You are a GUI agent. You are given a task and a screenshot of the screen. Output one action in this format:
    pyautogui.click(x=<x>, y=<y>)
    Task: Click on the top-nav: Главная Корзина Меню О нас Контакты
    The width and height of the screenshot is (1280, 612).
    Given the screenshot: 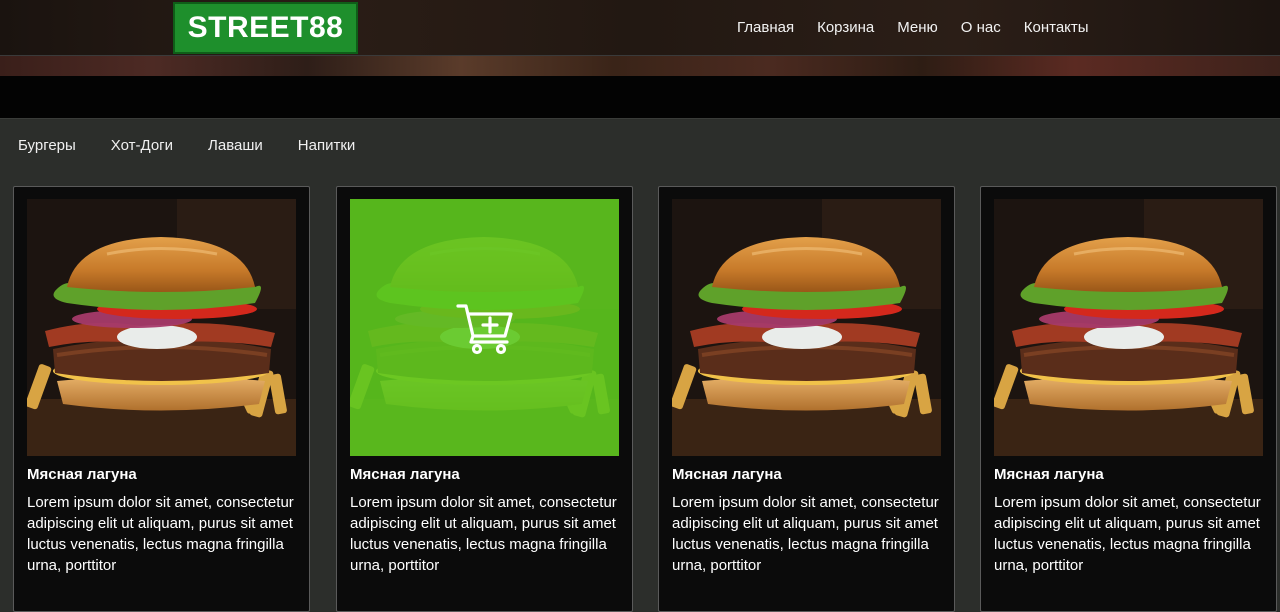 What is the action you would take?
    pyautogui.click(x=924, y=28)
    